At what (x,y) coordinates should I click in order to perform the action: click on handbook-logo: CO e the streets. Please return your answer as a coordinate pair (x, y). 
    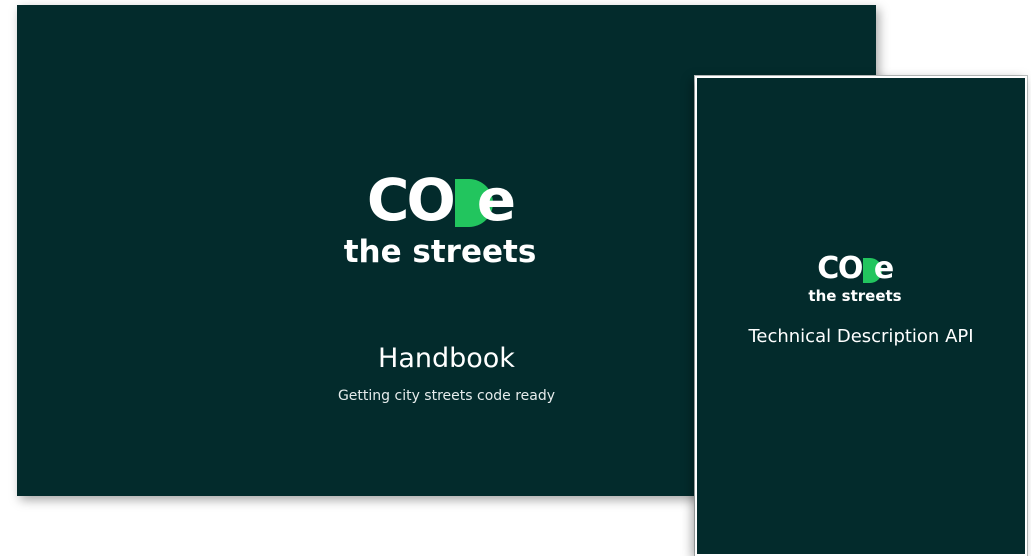
    Looking at the image, I should click on (440, 220).